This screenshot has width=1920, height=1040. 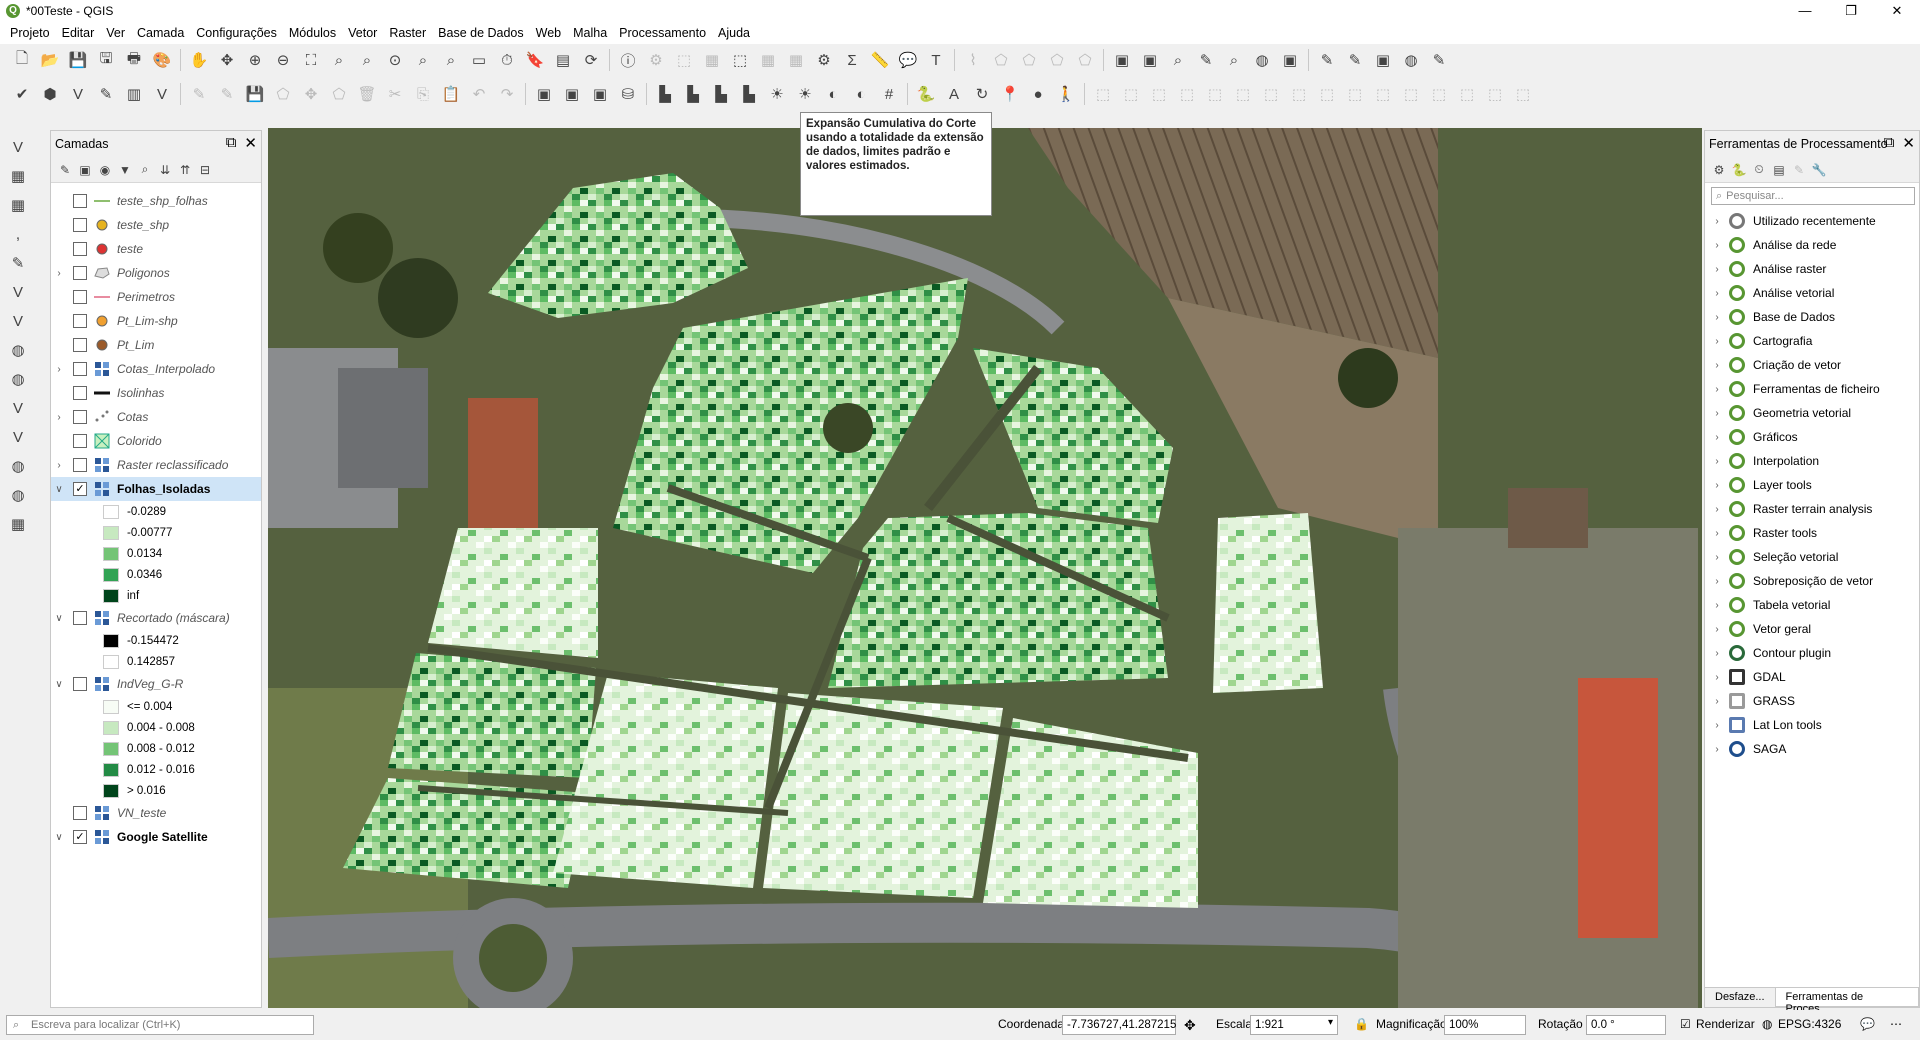 I want to click on processing-toolbox-icon: ⚙, so click(x=824, y=60).